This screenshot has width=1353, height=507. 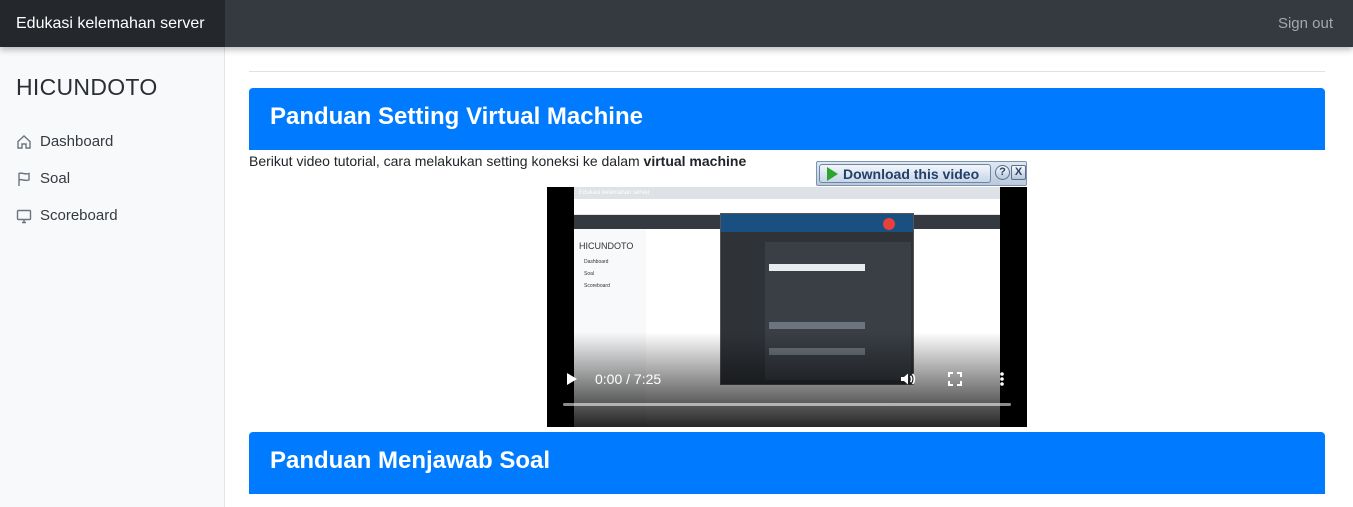 What do you see at coordinates (1305, 23) in the screenshot?
I see `sign-out-link: Sign out` at bounding box center [1305, 23].